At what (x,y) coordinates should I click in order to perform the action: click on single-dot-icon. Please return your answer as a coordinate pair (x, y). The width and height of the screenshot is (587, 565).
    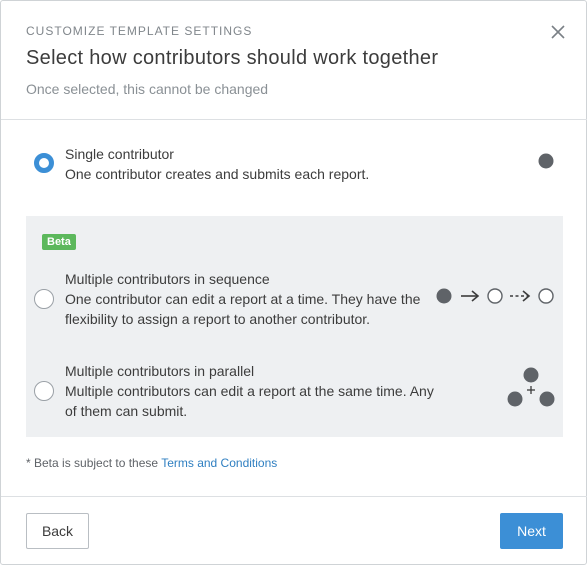
    Looking at the image, I should click on (546, 161).